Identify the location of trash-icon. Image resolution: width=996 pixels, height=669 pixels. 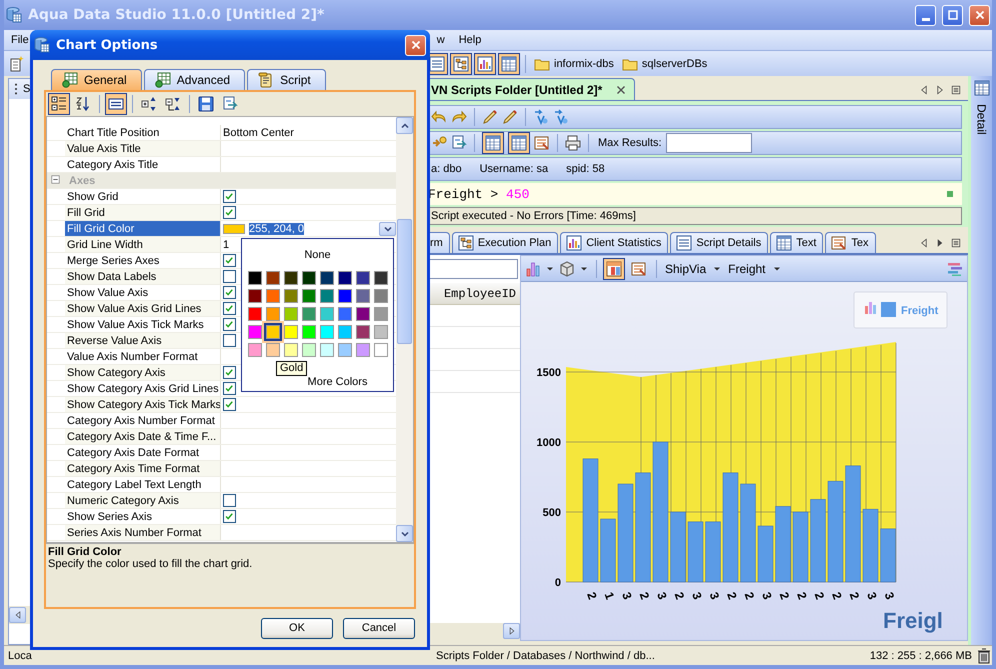
(984, 656).